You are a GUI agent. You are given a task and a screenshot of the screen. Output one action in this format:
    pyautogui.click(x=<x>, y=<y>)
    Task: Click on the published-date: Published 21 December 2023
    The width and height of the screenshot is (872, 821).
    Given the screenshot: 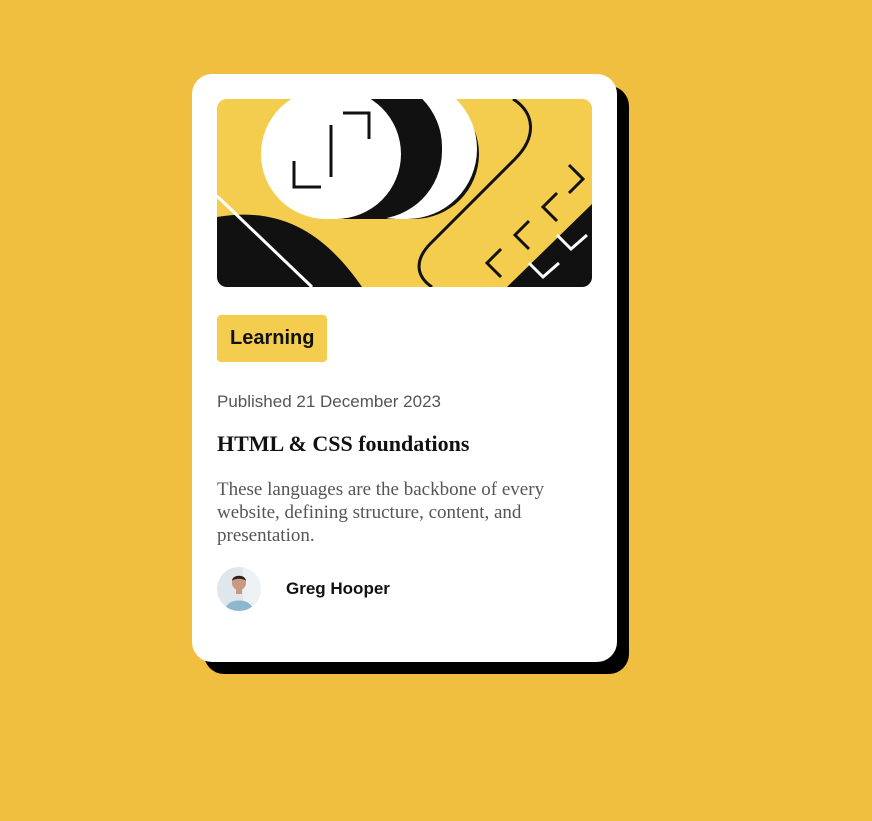 What is the action you would take?
    pyautogui.click(x=329, y=401)
    